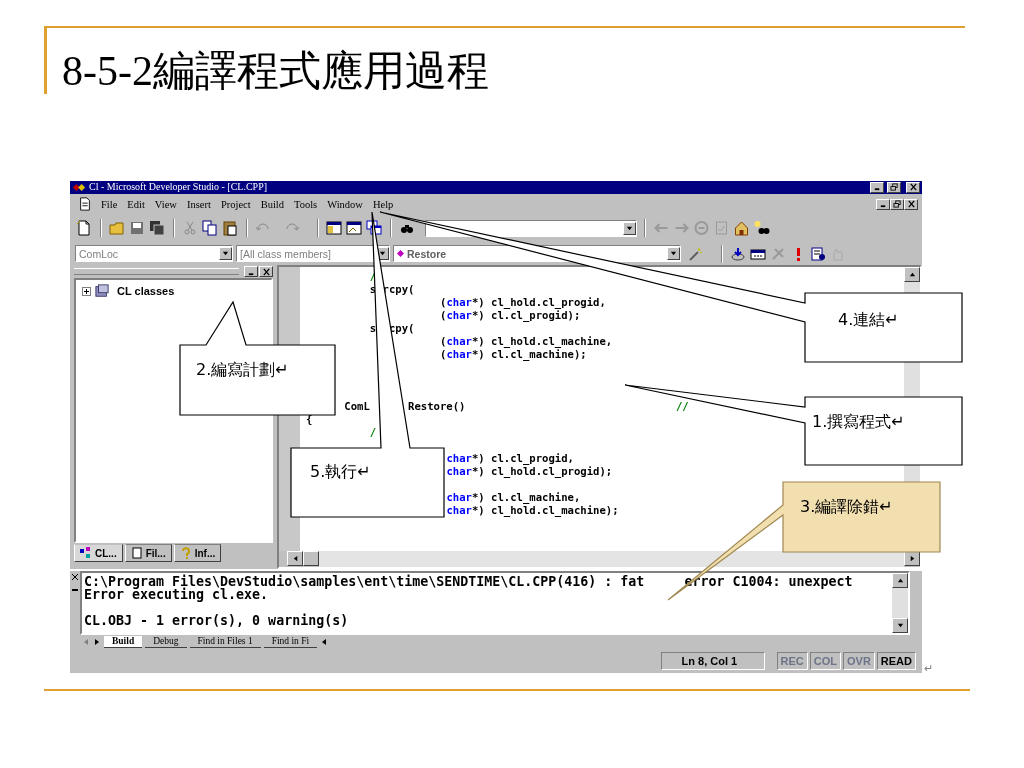 The image size is (1024, 768). I want to click on paragraph-mark: ↵, so click(928, 668).